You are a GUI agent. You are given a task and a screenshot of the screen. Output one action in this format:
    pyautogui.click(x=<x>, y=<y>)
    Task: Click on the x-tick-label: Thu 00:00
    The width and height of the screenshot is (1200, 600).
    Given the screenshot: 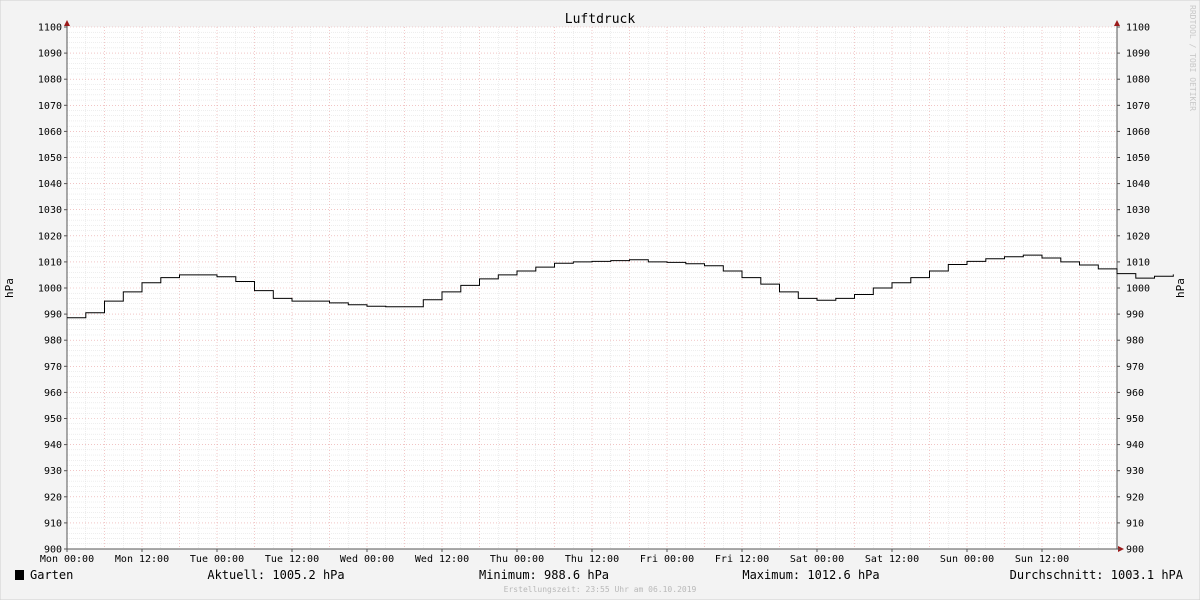 What is the action you would take?
    pyautogui.click(x=517, y=559)
    